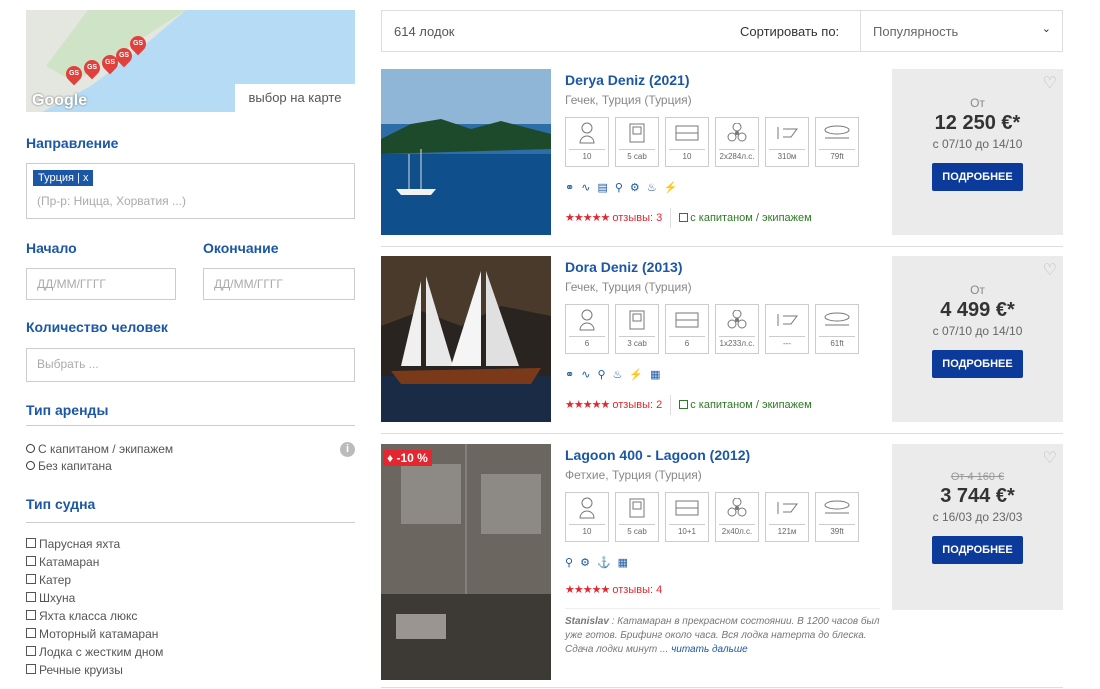 The image size is (1100, 689). Describe the element at coordinates (347, 449) in the screenshot. I see `info-icon: i` at that location.